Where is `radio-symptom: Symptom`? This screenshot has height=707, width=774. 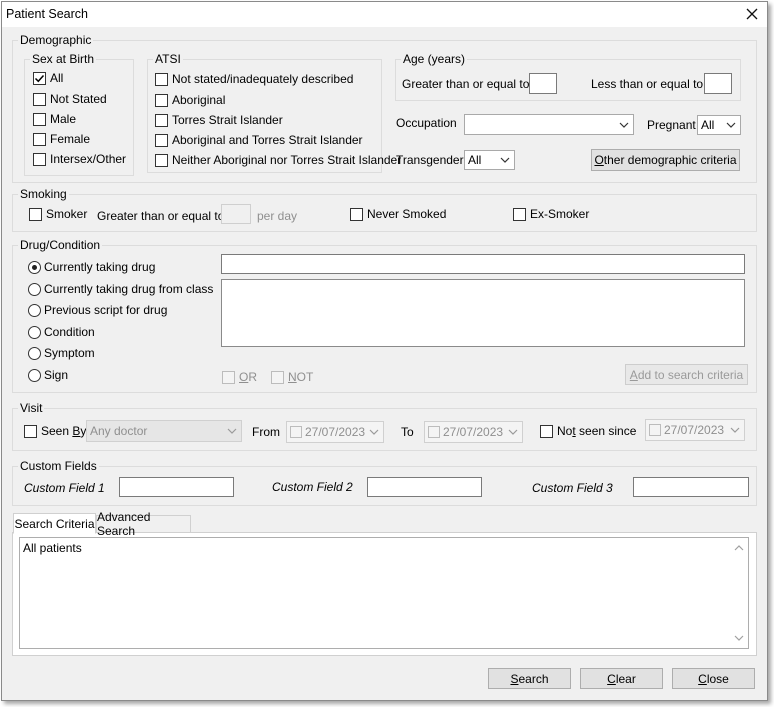
radio-symptom: Symptom is located at coordinates (61, 353).